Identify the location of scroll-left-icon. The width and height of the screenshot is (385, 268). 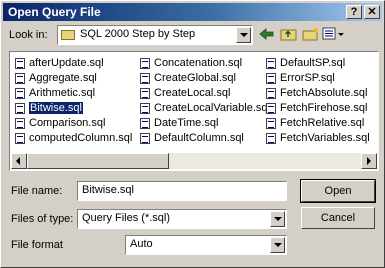
(18, 161).